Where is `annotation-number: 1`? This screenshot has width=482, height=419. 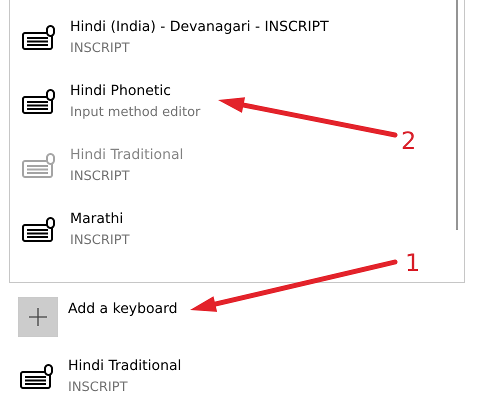 annotation-number: 1 is located at coordinates (412, 263).